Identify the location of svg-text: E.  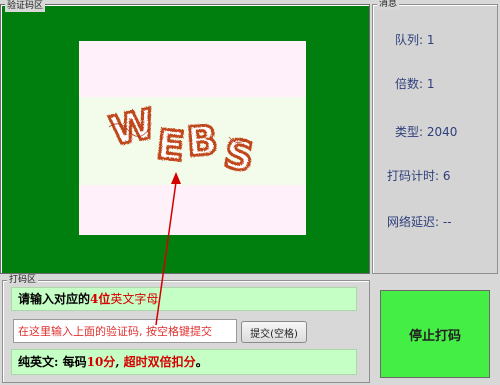
(171, 146).